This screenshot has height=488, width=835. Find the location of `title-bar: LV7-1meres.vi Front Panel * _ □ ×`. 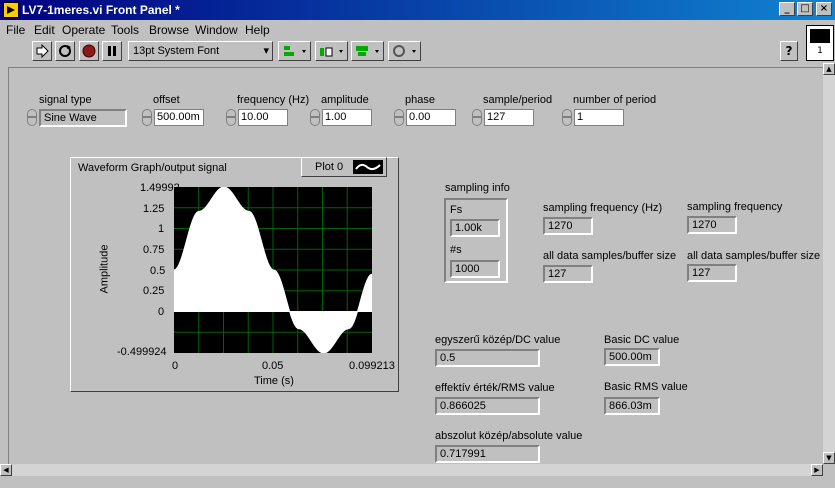

title-bar: LV7-1meres.vi Front Panel * _ □ × is located at coordinates (417, 10).